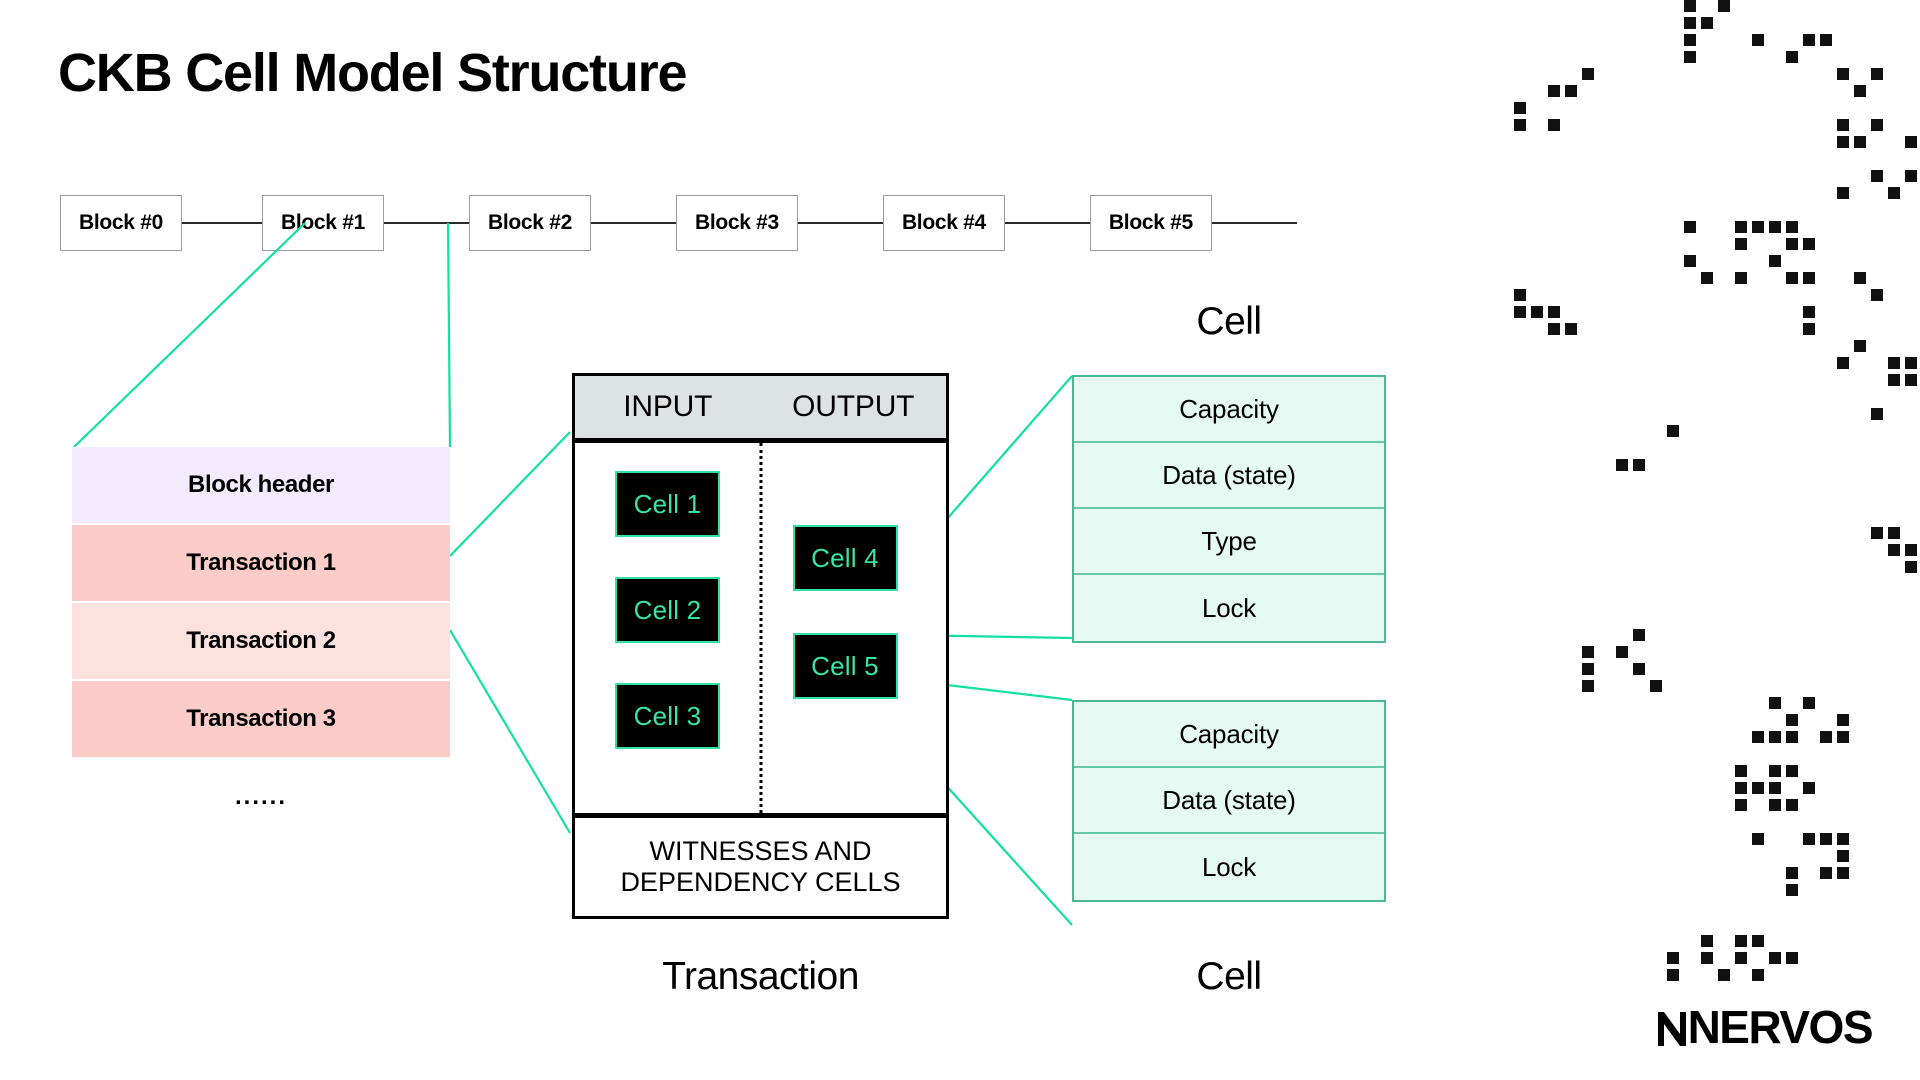 The height and width of the screenshot is (1080, 1920). I want to click on chain-block-0: Block #0, so click(121, 223).